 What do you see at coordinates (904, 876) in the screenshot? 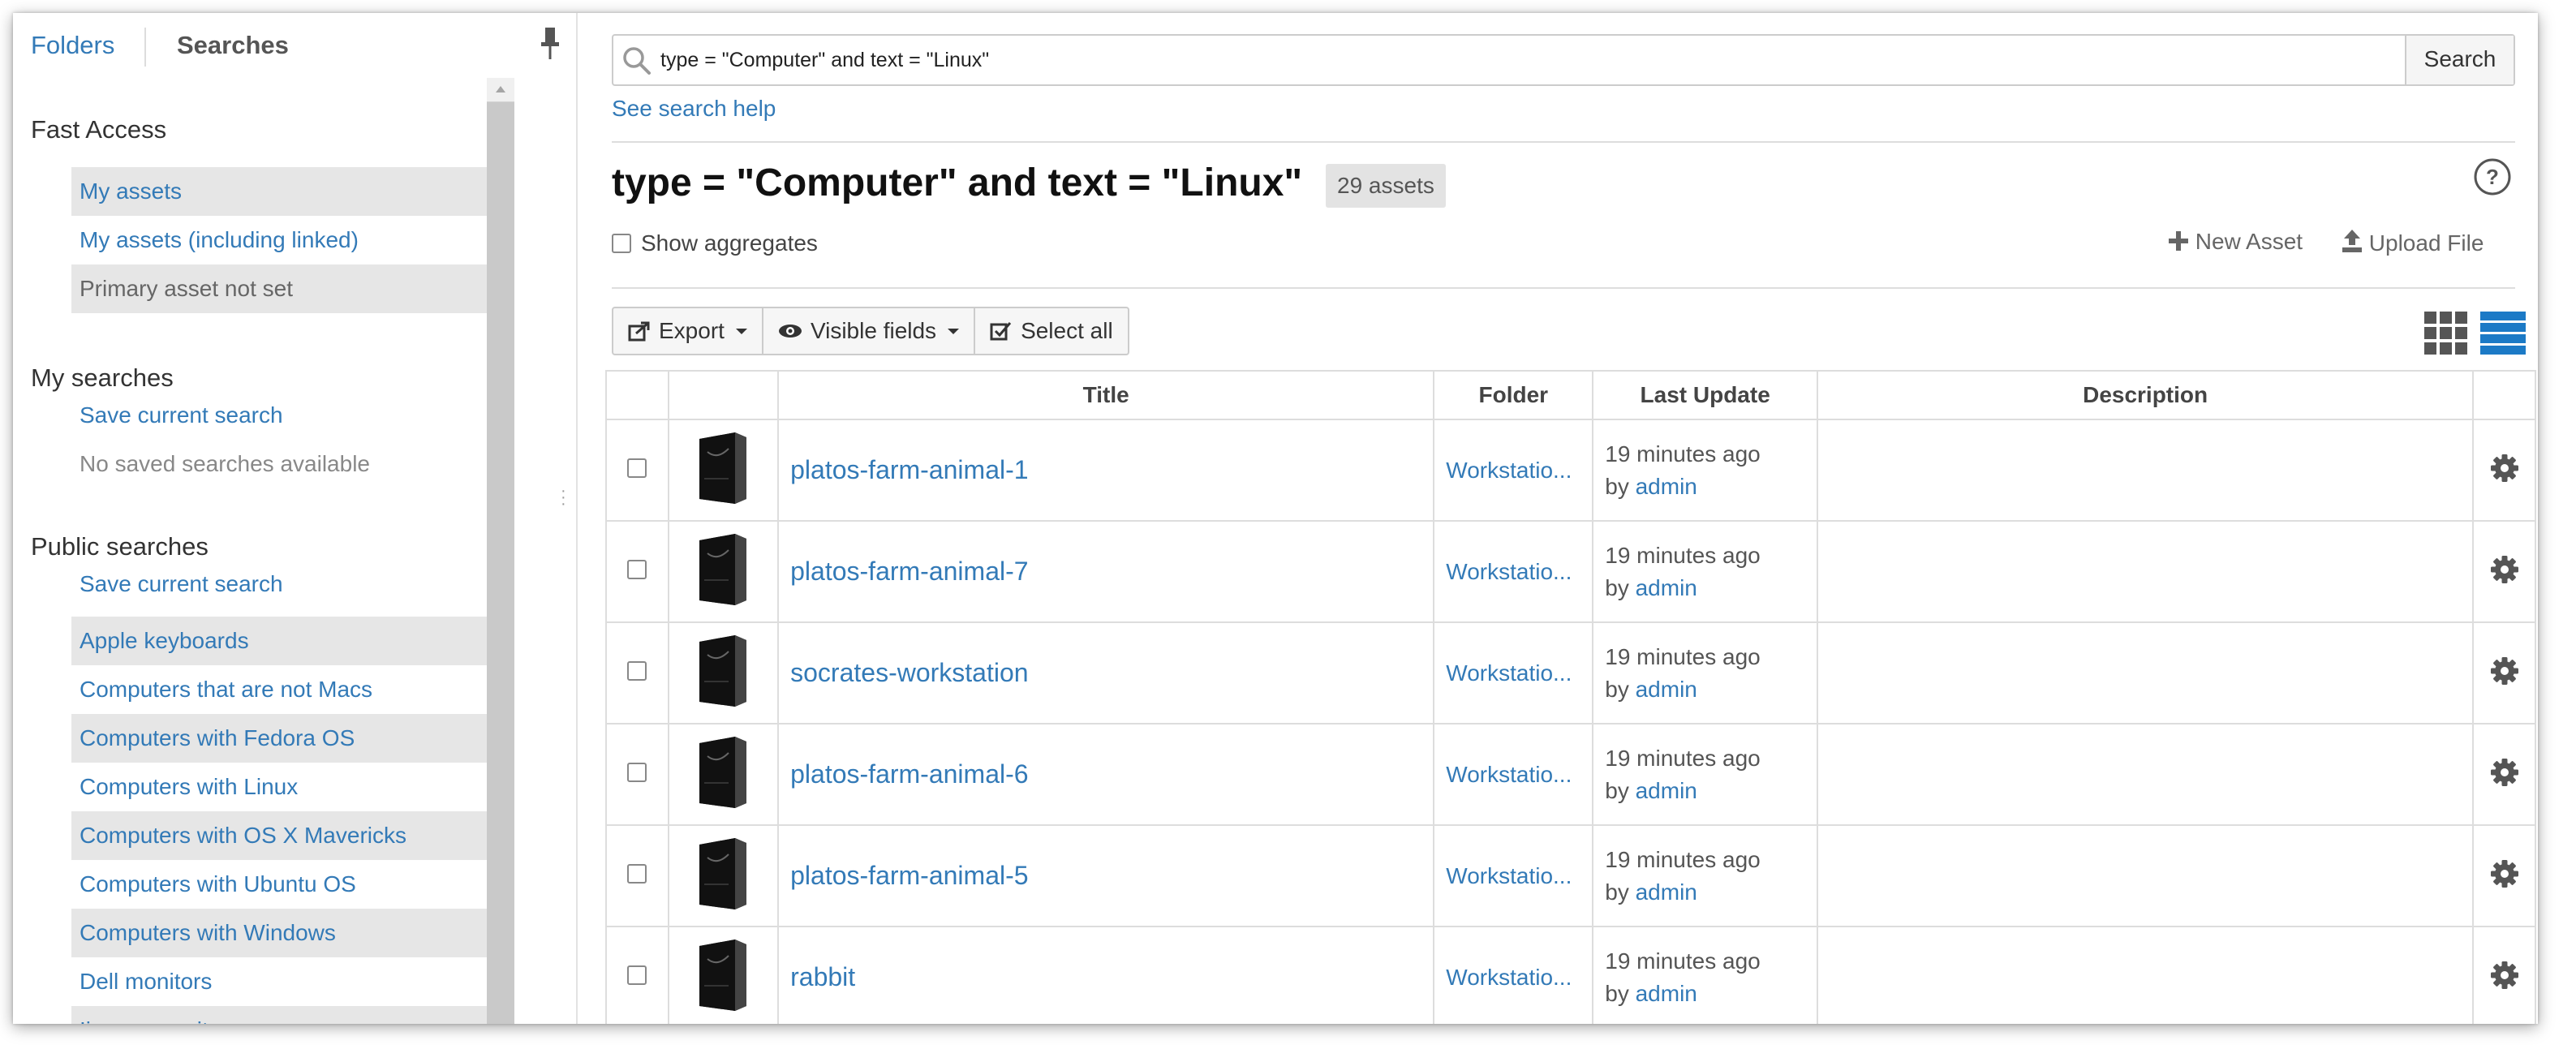
I see `asset-title-link: platos-farm-animal-5` at bounding box center [904, 876].